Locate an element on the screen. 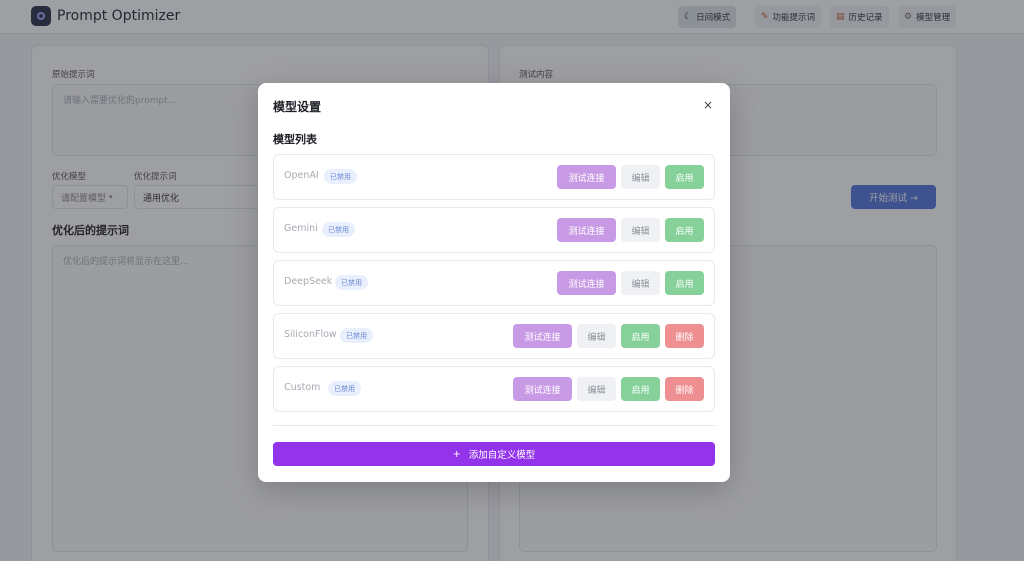  model-name: Gemini is located at coordinates (301, 228).